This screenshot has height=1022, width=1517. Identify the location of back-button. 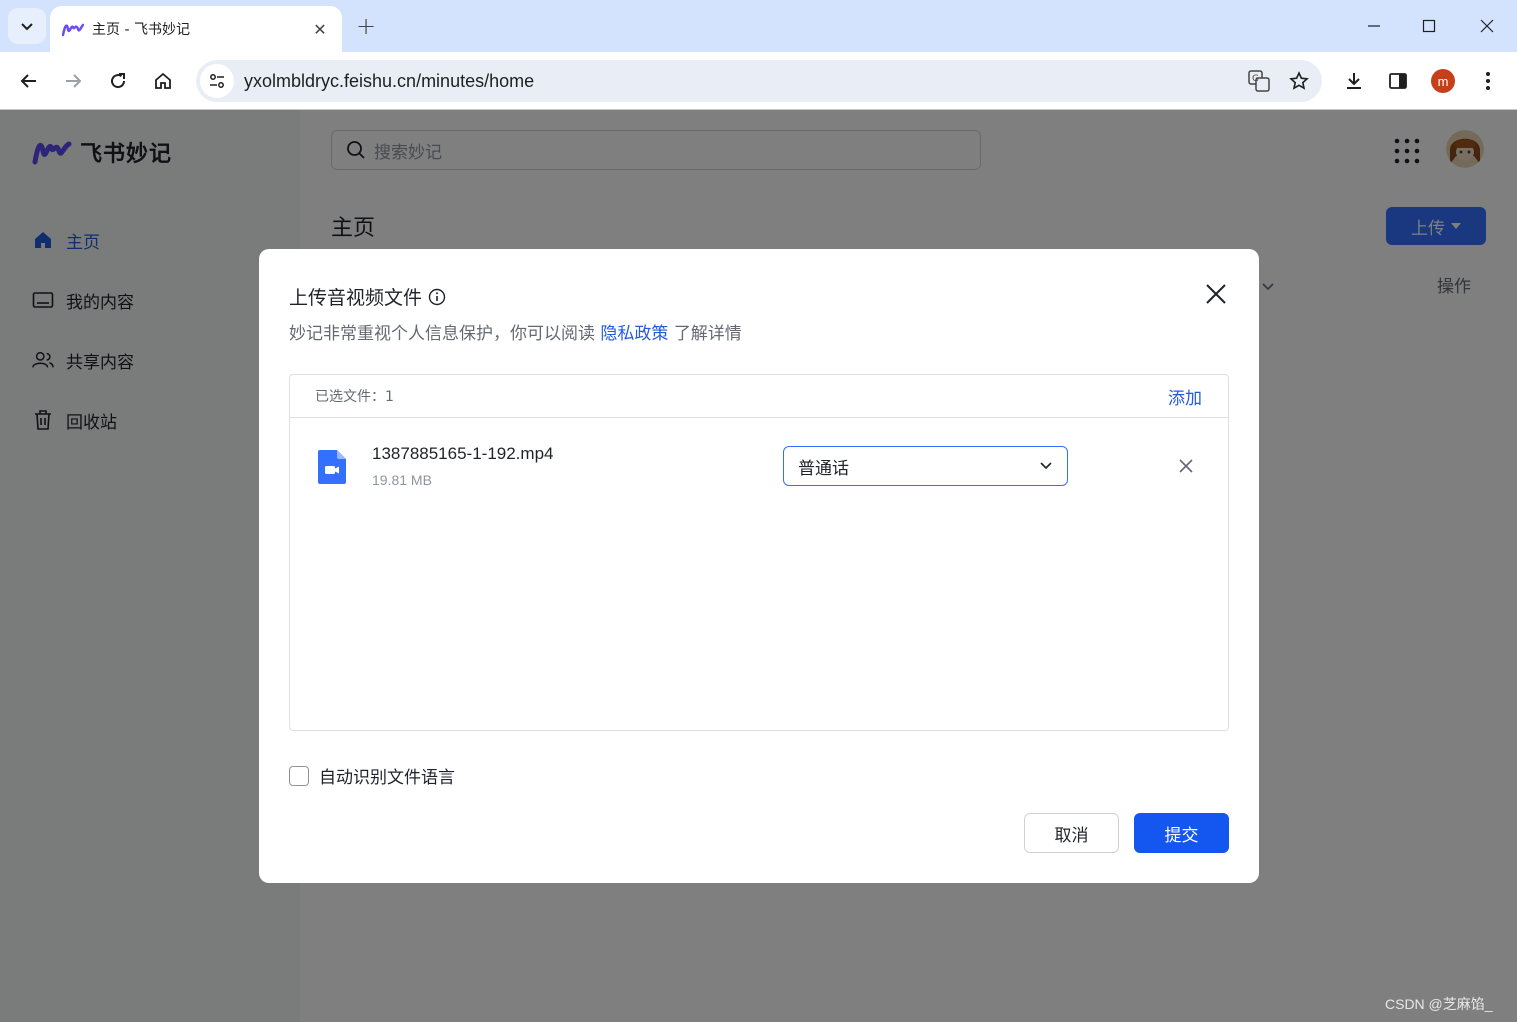
(29, 81).